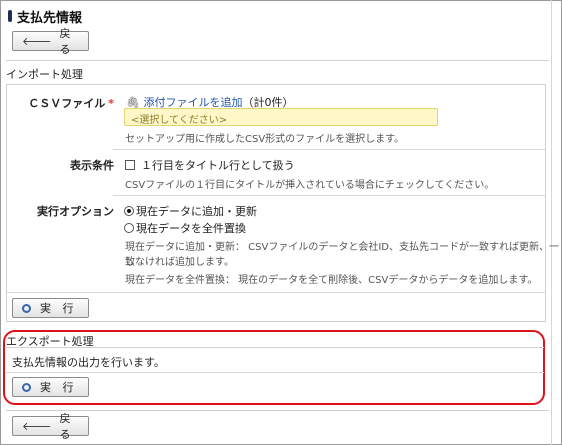  I want to click on page-title: 支払先情報, so click(50, 18).